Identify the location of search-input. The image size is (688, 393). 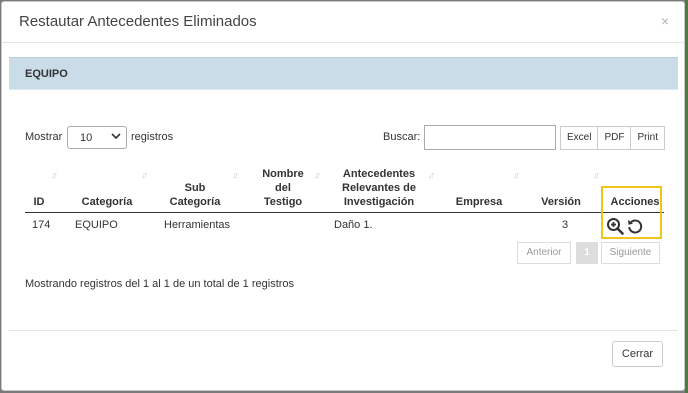
(490, 137).